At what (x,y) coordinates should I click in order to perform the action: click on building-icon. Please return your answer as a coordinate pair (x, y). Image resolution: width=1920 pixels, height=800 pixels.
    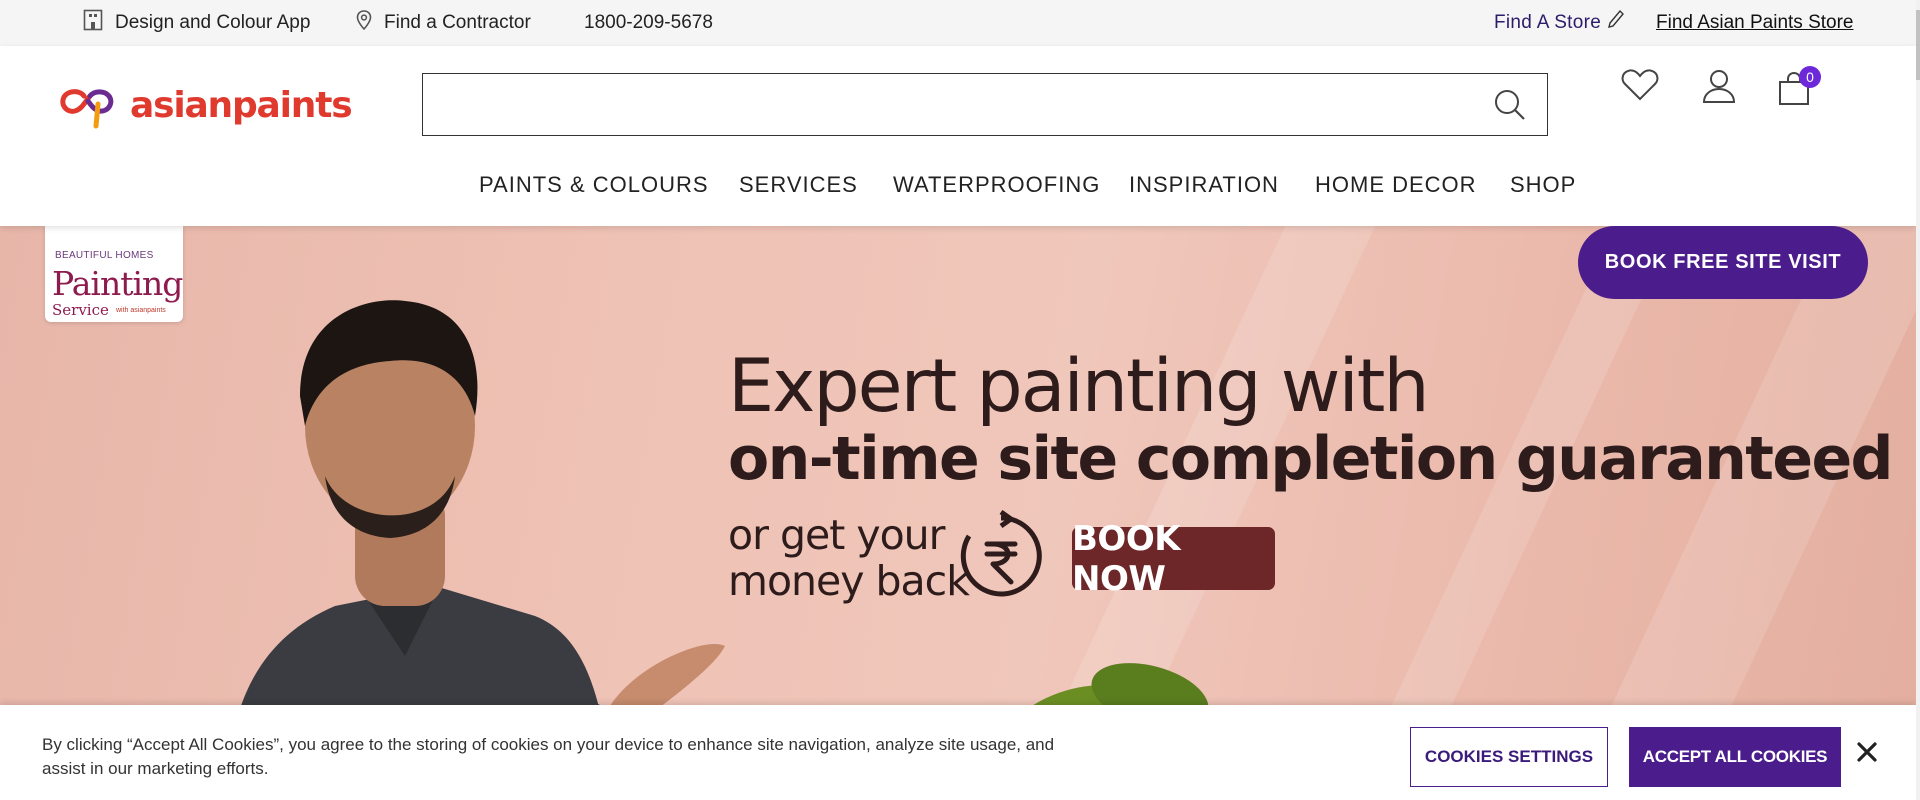
    Looking at the image, I should click on (99, 23).